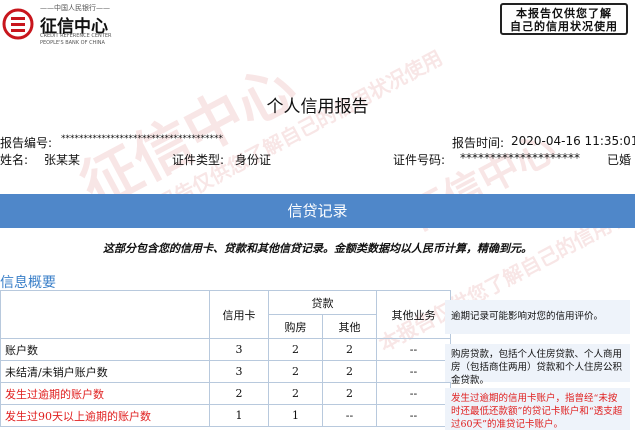 The height and width of the screenshot is (431, 635). I want to click on id-number-label: 证件号码:, so click(419, 160).